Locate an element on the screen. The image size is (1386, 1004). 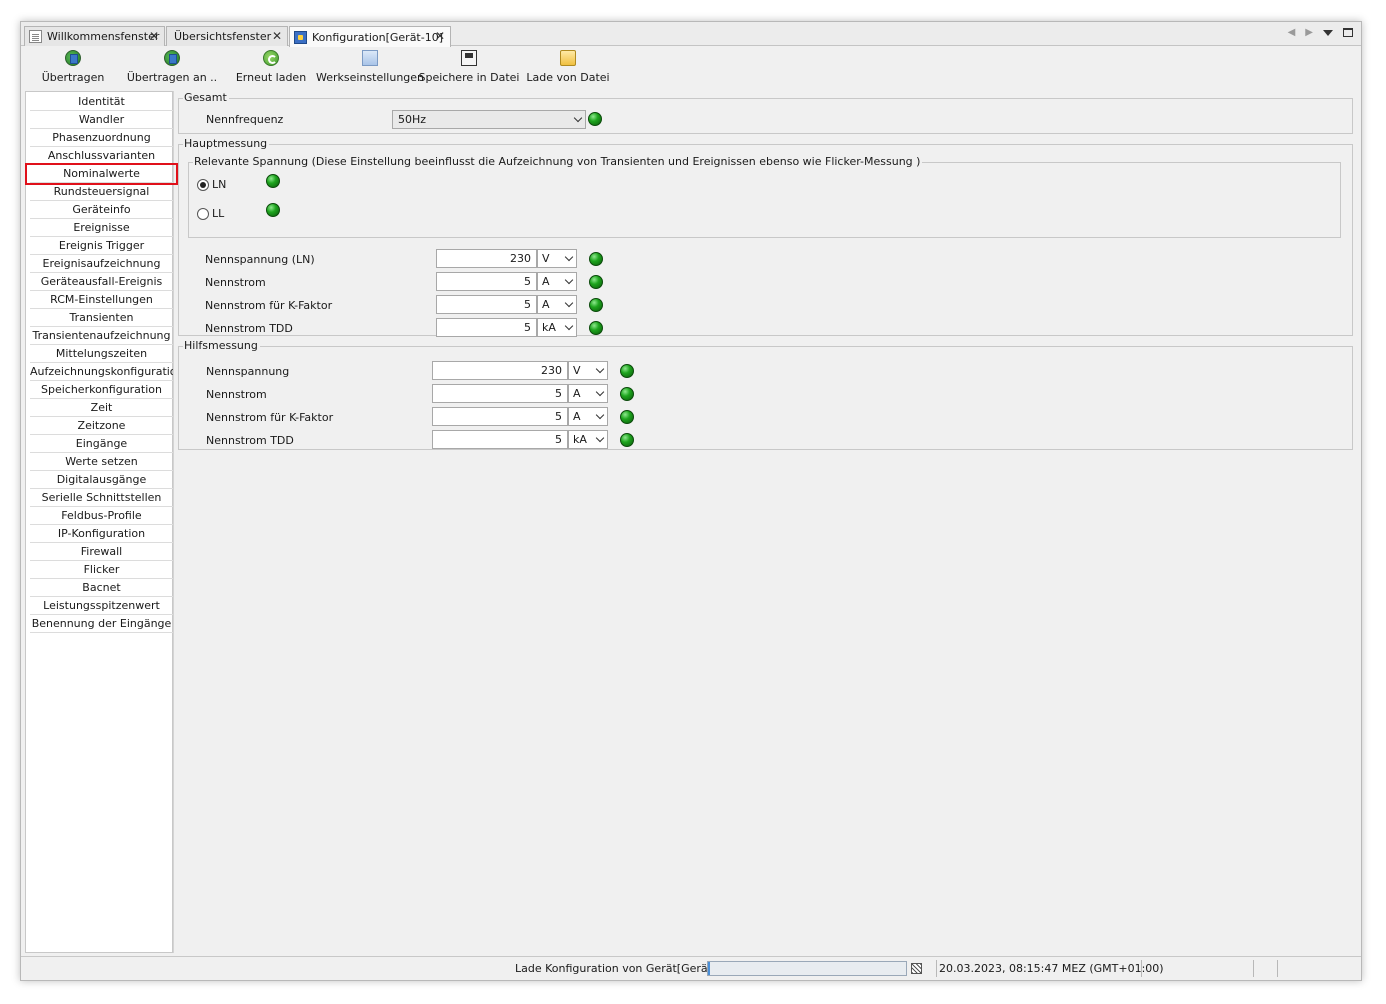
sidebar-item-zeit: Zeit is located at coordinates (101, 408).